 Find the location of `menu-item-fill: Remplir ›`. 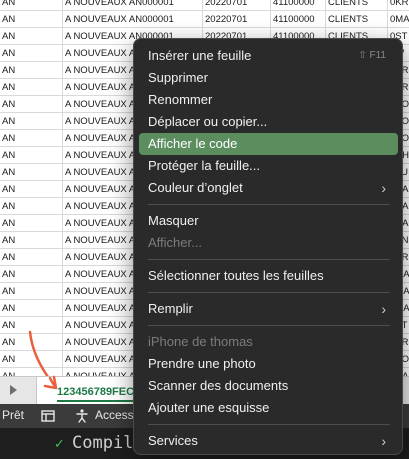

menu-item-fill: Remplir › is located at coordinates (268, 309).